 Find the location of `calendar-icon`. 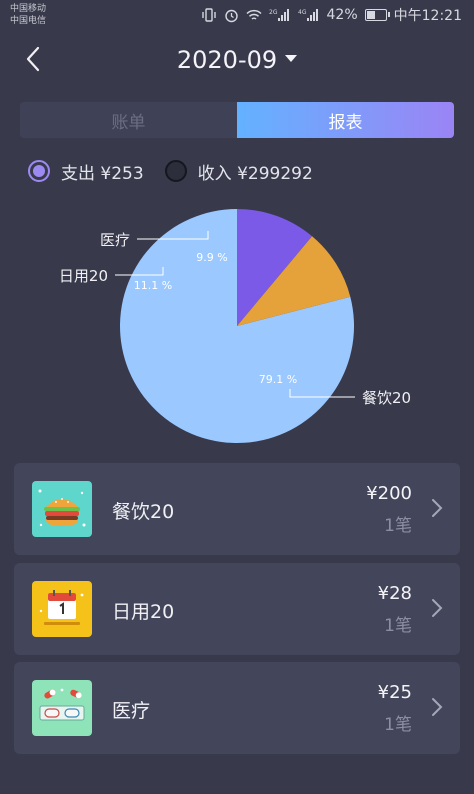

calendar-icon is located at coordinates (62, 609).